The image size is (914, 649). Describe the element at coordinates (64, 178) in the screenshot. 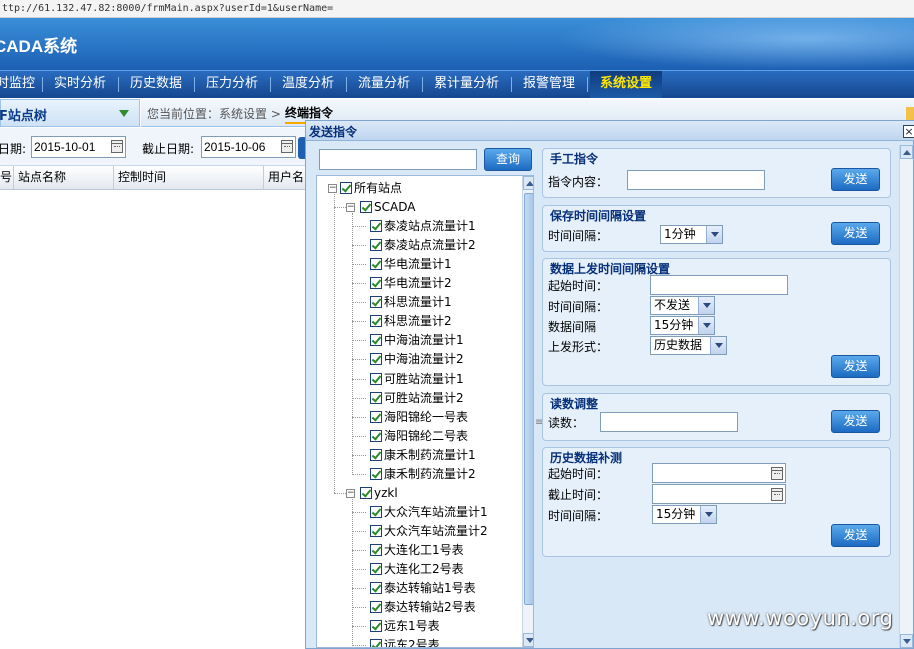

I see `column-header-station-name: 站点名称` at that location.